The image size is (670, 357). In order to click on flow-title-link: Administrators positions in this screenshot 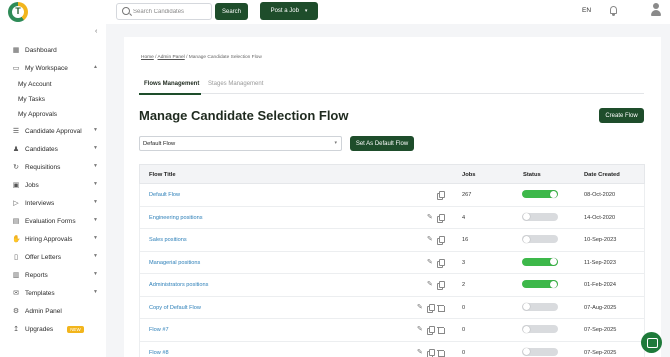, I will do `click(178, 285)`.